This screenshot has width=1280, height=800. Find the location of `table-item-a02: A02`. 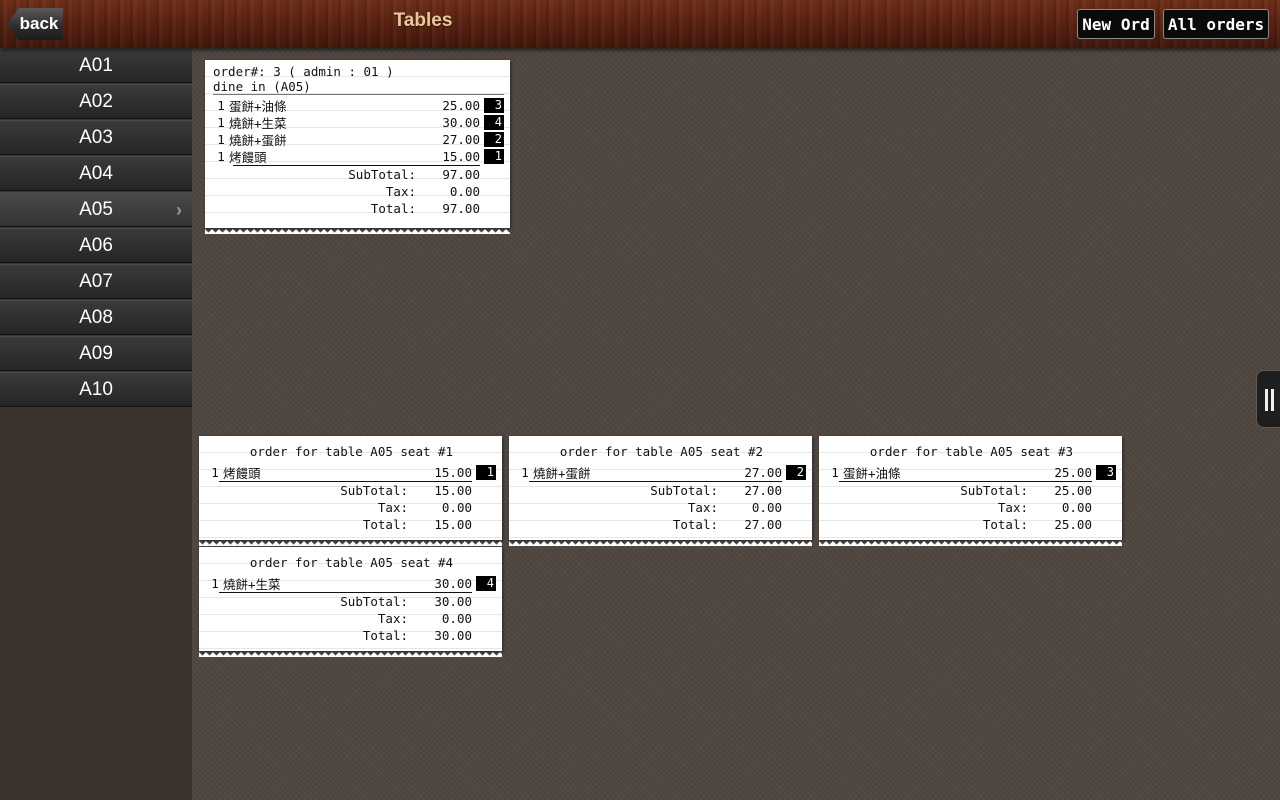

table-item-a02: A02 is located at coordinates (96, 101).